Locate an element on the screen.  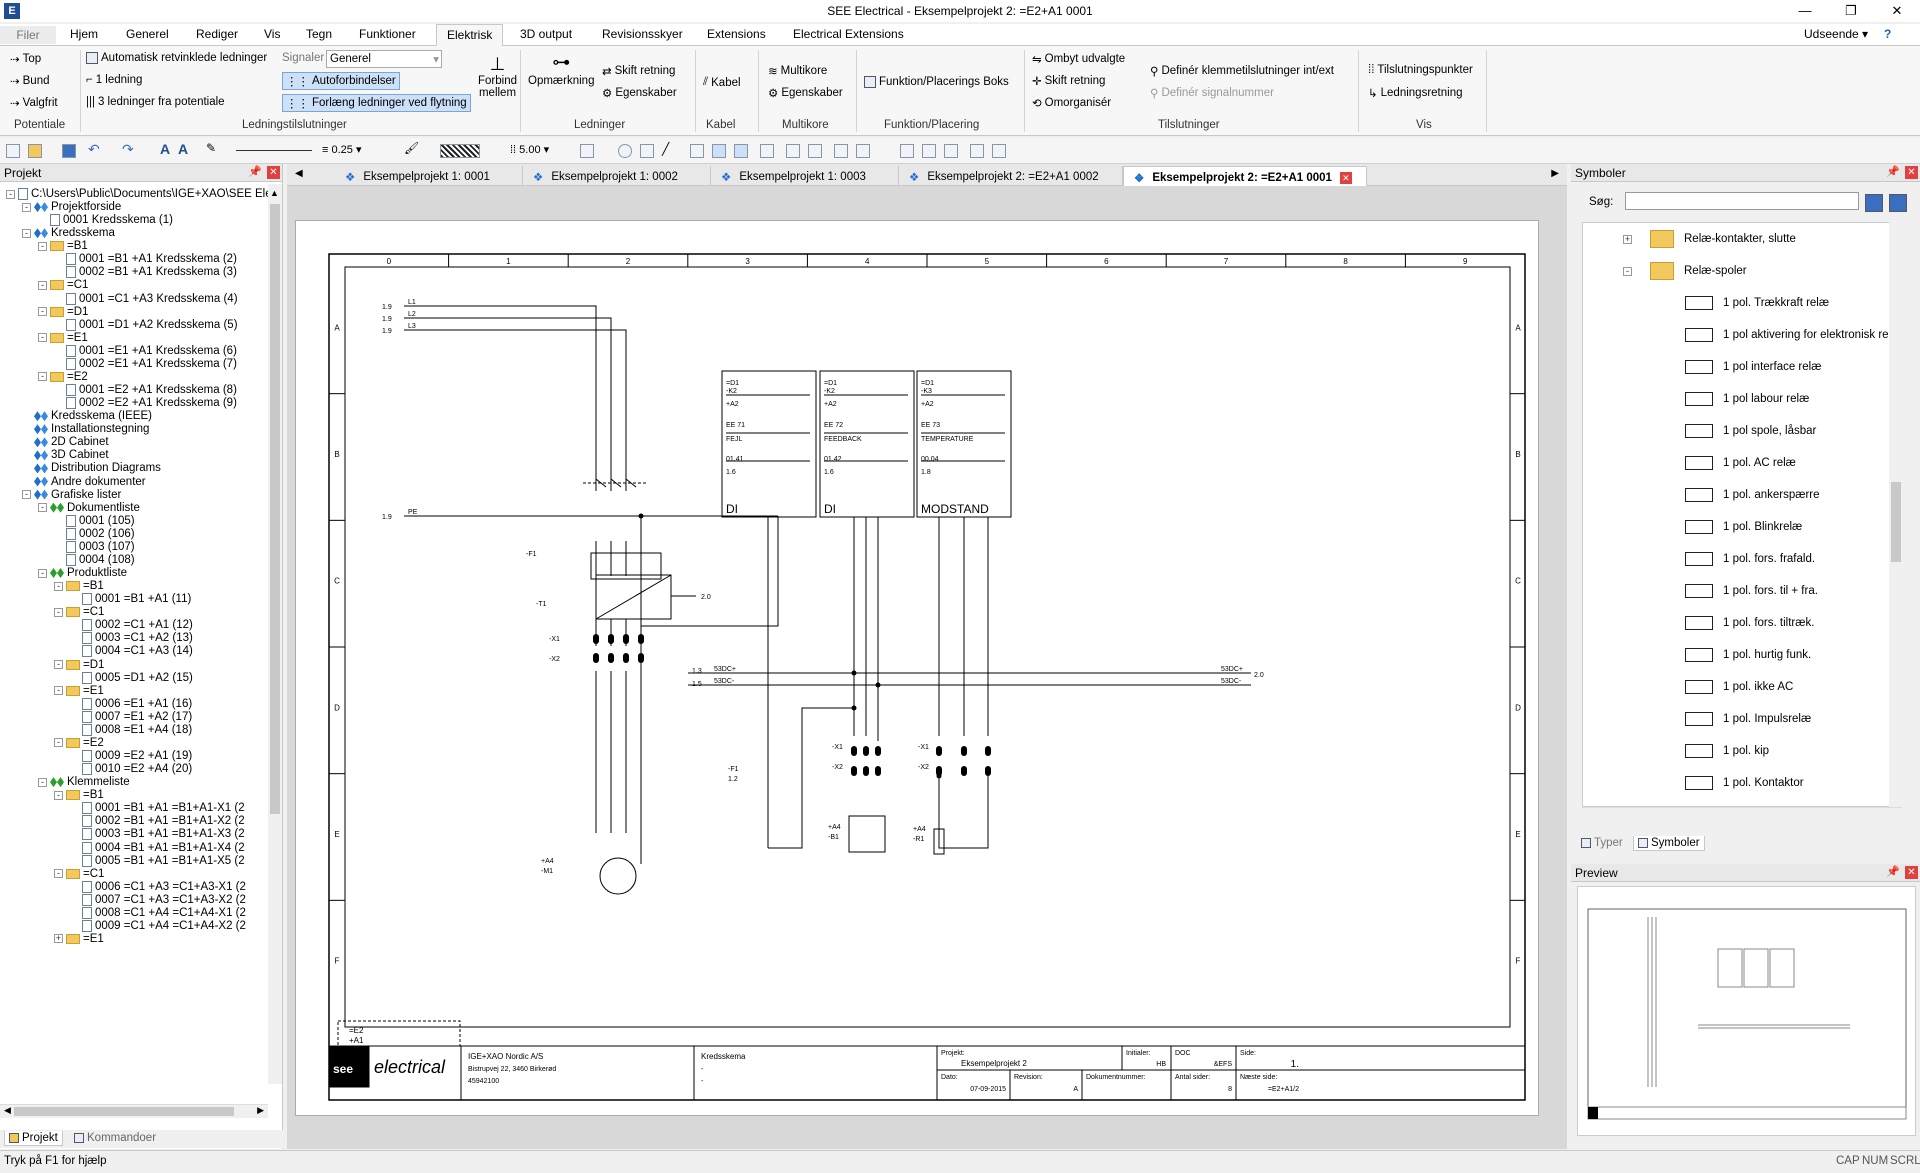
doc-tab-2: ❖ Eksempelprojekt 1: 0002 is located at coordinates (617, 176).